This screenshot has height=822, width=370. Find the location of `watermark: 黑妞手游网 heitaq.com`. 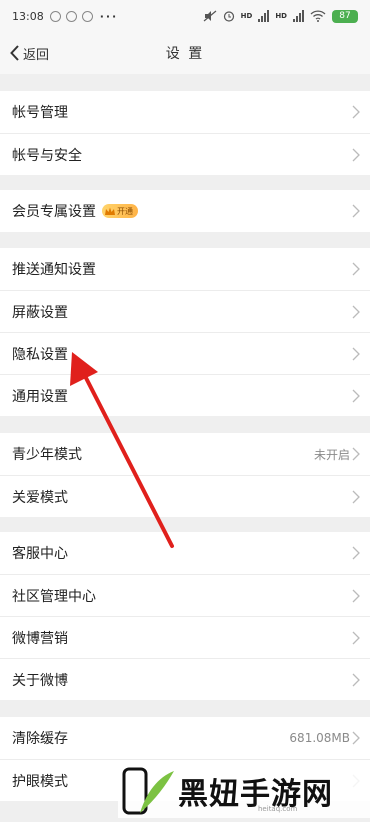

watermark: 黑妞手游网 heitaq.com is located at coordinates (244, 790).